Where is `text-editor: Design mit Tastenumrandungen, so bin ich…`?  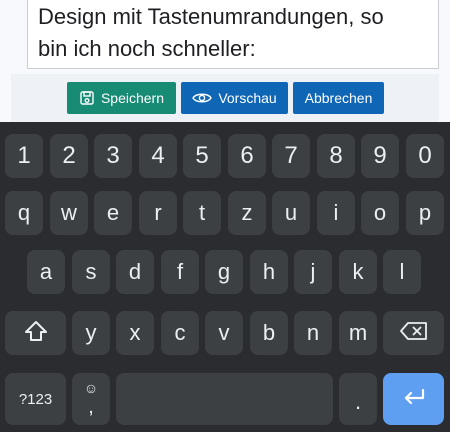
text-editor: Design mit Tastenumrandungen, so bin ich… is located at coordinates (233, 34).